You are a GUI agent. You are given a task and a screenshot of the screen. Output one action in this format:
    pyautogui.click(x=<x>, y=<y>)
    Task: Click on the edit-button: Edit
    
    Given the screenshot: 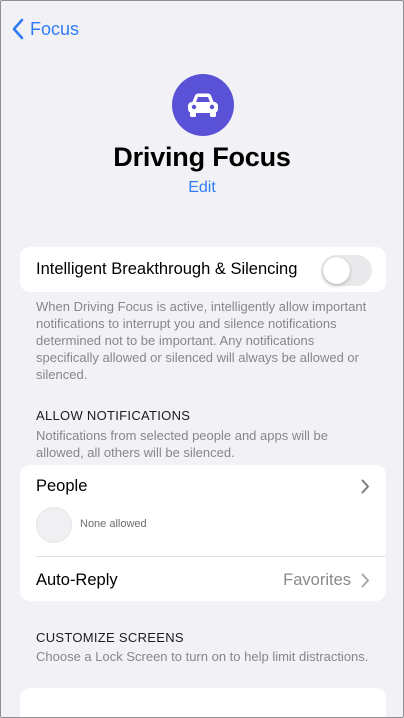 What is the action you would take?
    pyautogui.click(x=202, y=187)
    